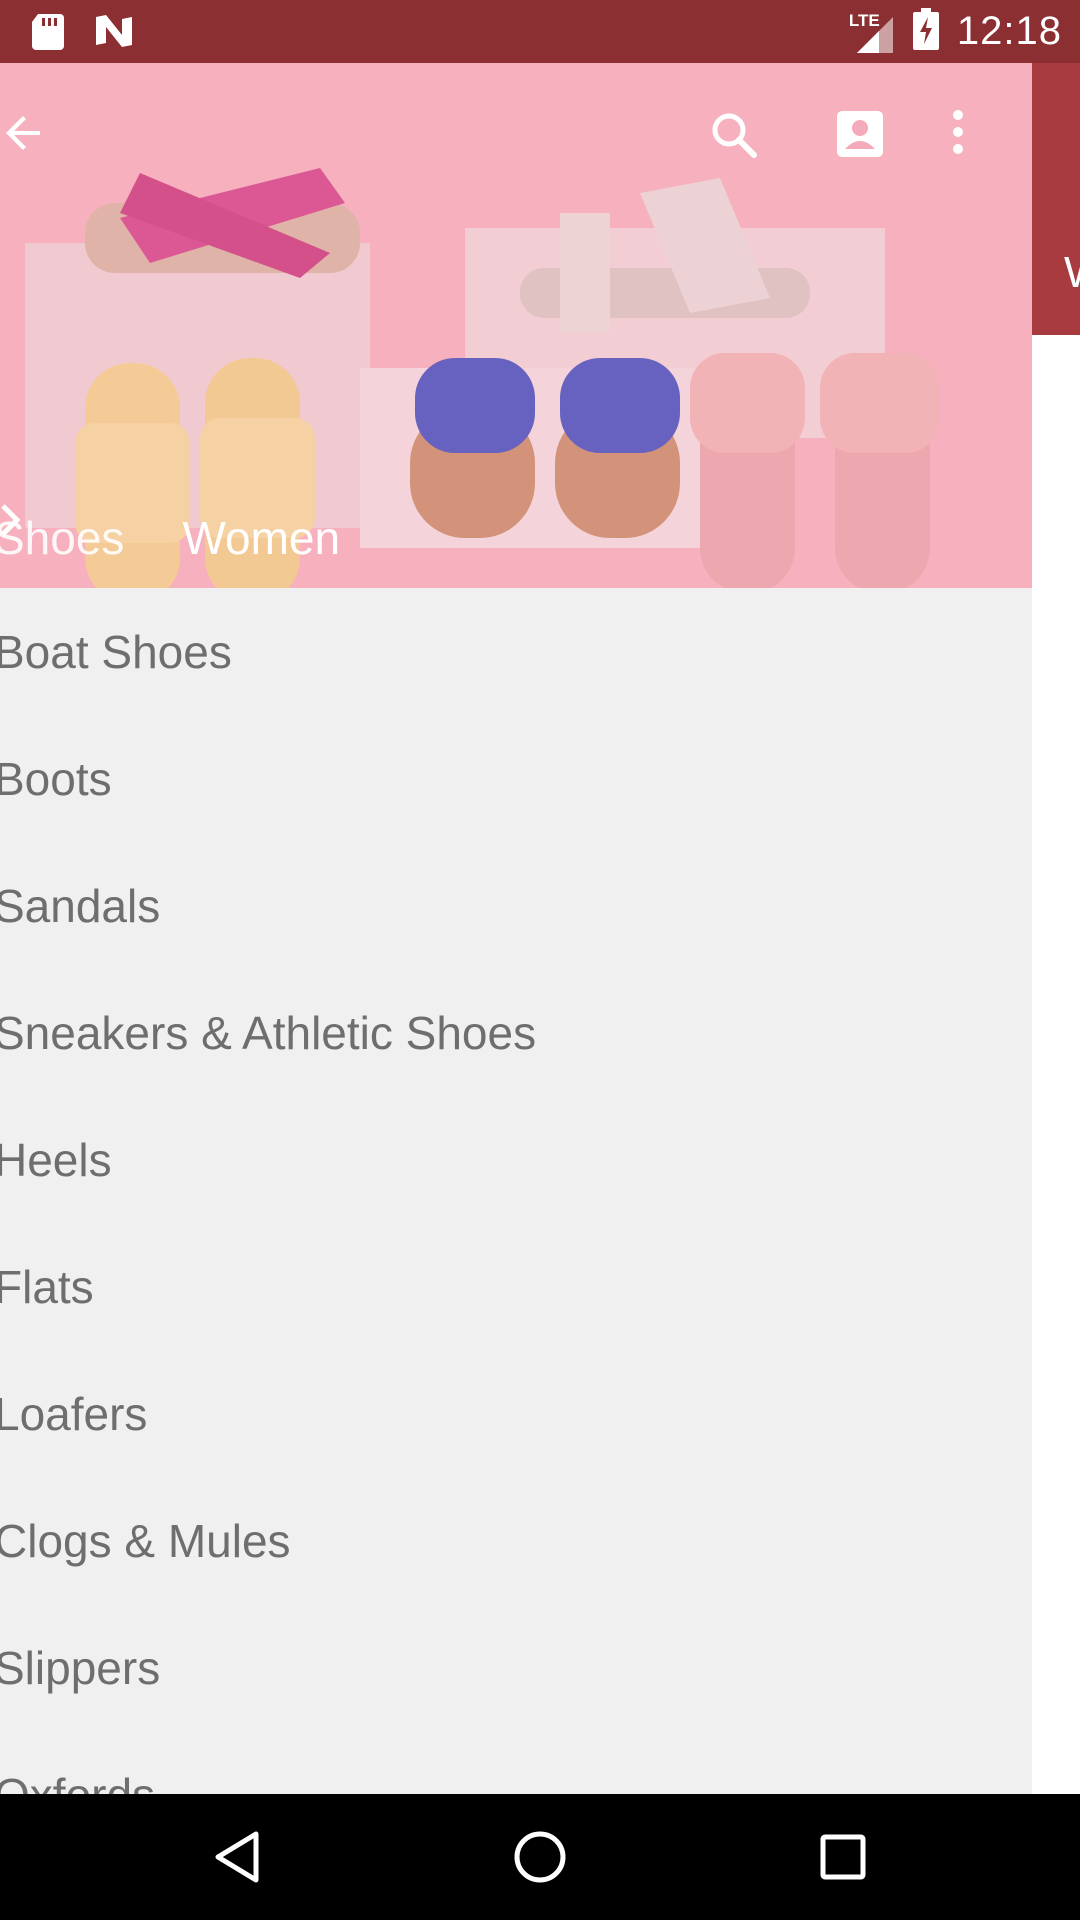 The width and height of the screenshot is (1080, 1920). I want to click on category-label: Sneakers & Athletic Shoes, so click(268, 1032).